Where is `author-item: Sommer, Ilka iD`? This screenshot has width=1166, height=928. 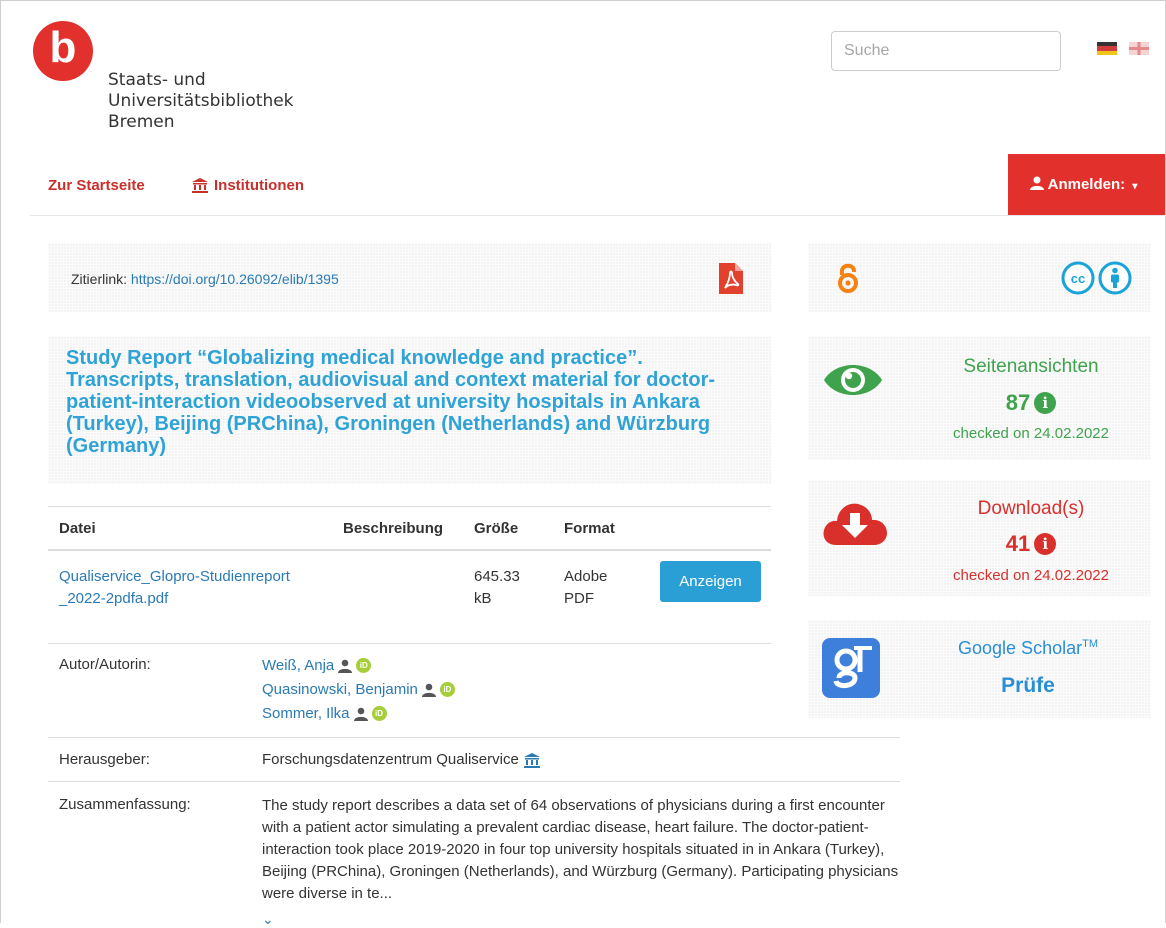 author-item: Sommer, Ilka iD is located at coordinates (324, 713).